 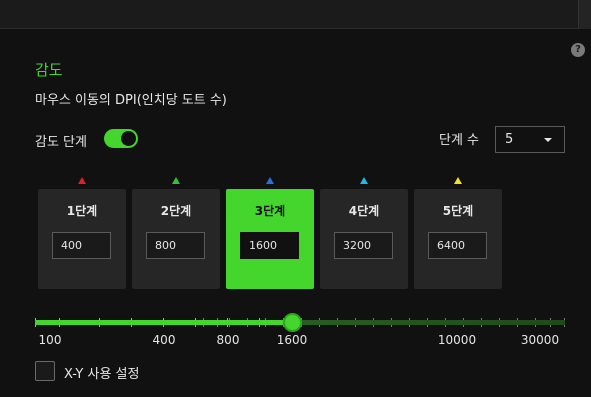 I want to click on section-subtitle: 마우스 이동의 DPI(인치당 도트 수), so click(x=131, y=100).